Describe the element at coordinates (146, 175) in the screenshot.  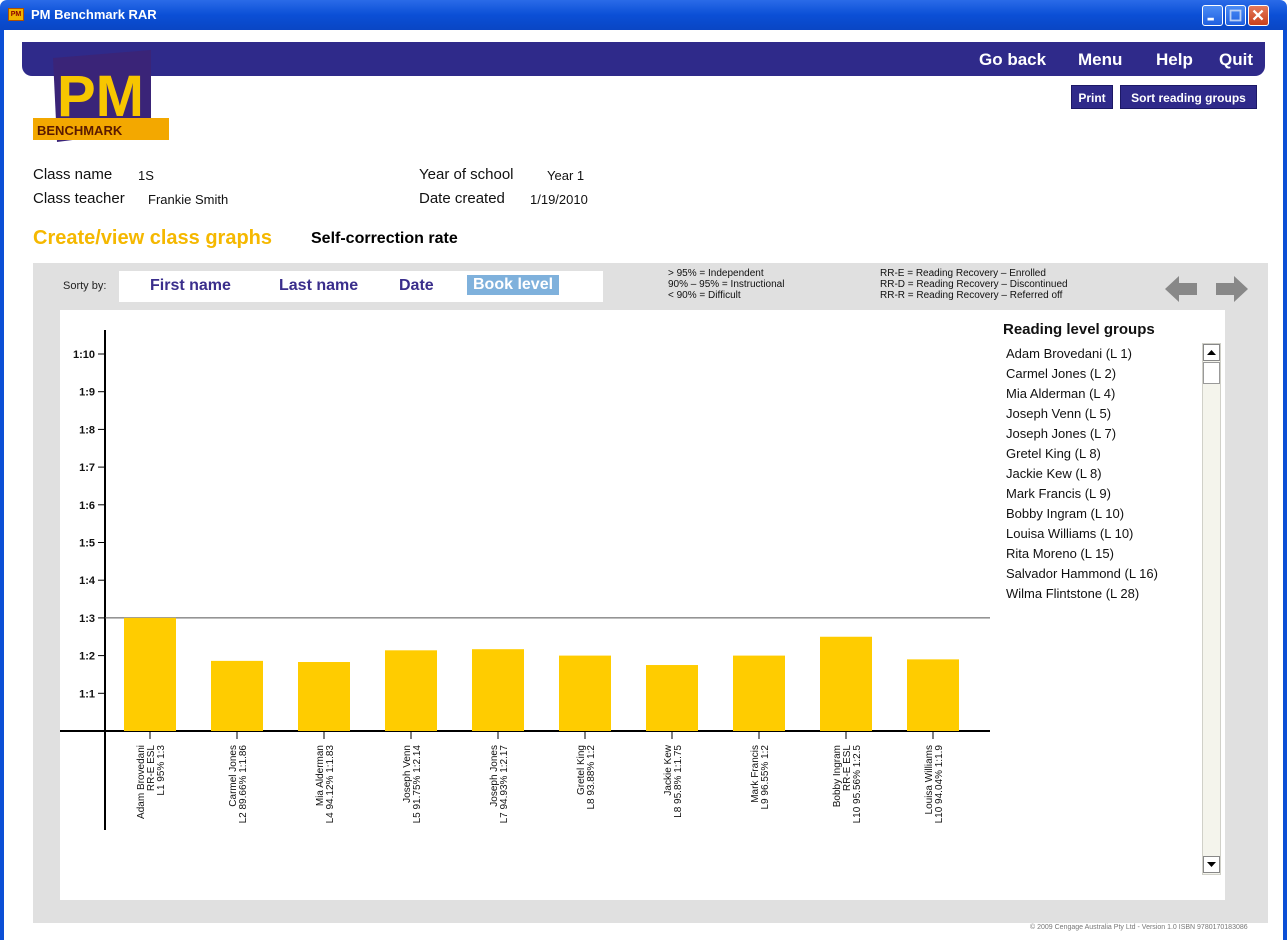
I see `class-name-value: 1S` at that location.